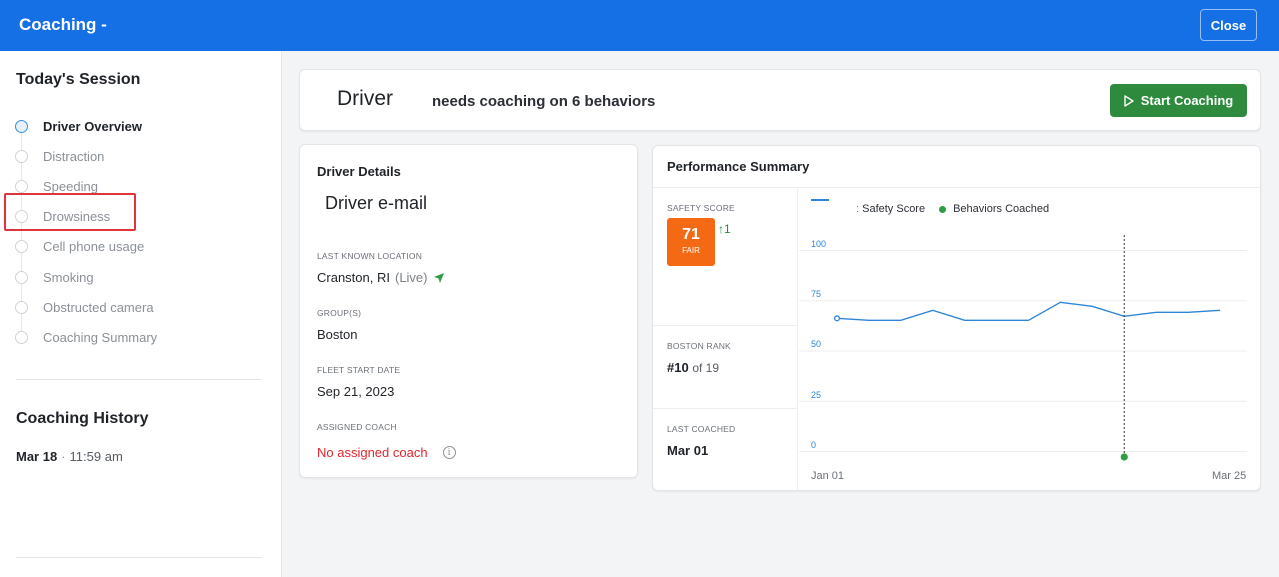 The width and height of the screenshot is (1279, 577). I want to click on history-item: Mar 18 · 11:59 am, so click(69, 456).